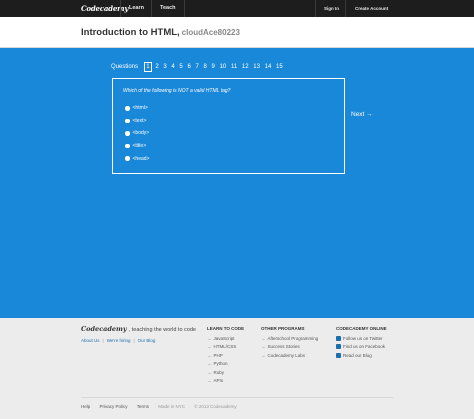  I want to click on course-header: Introduction to HTML, cloudAce80223, so click(237, 32).